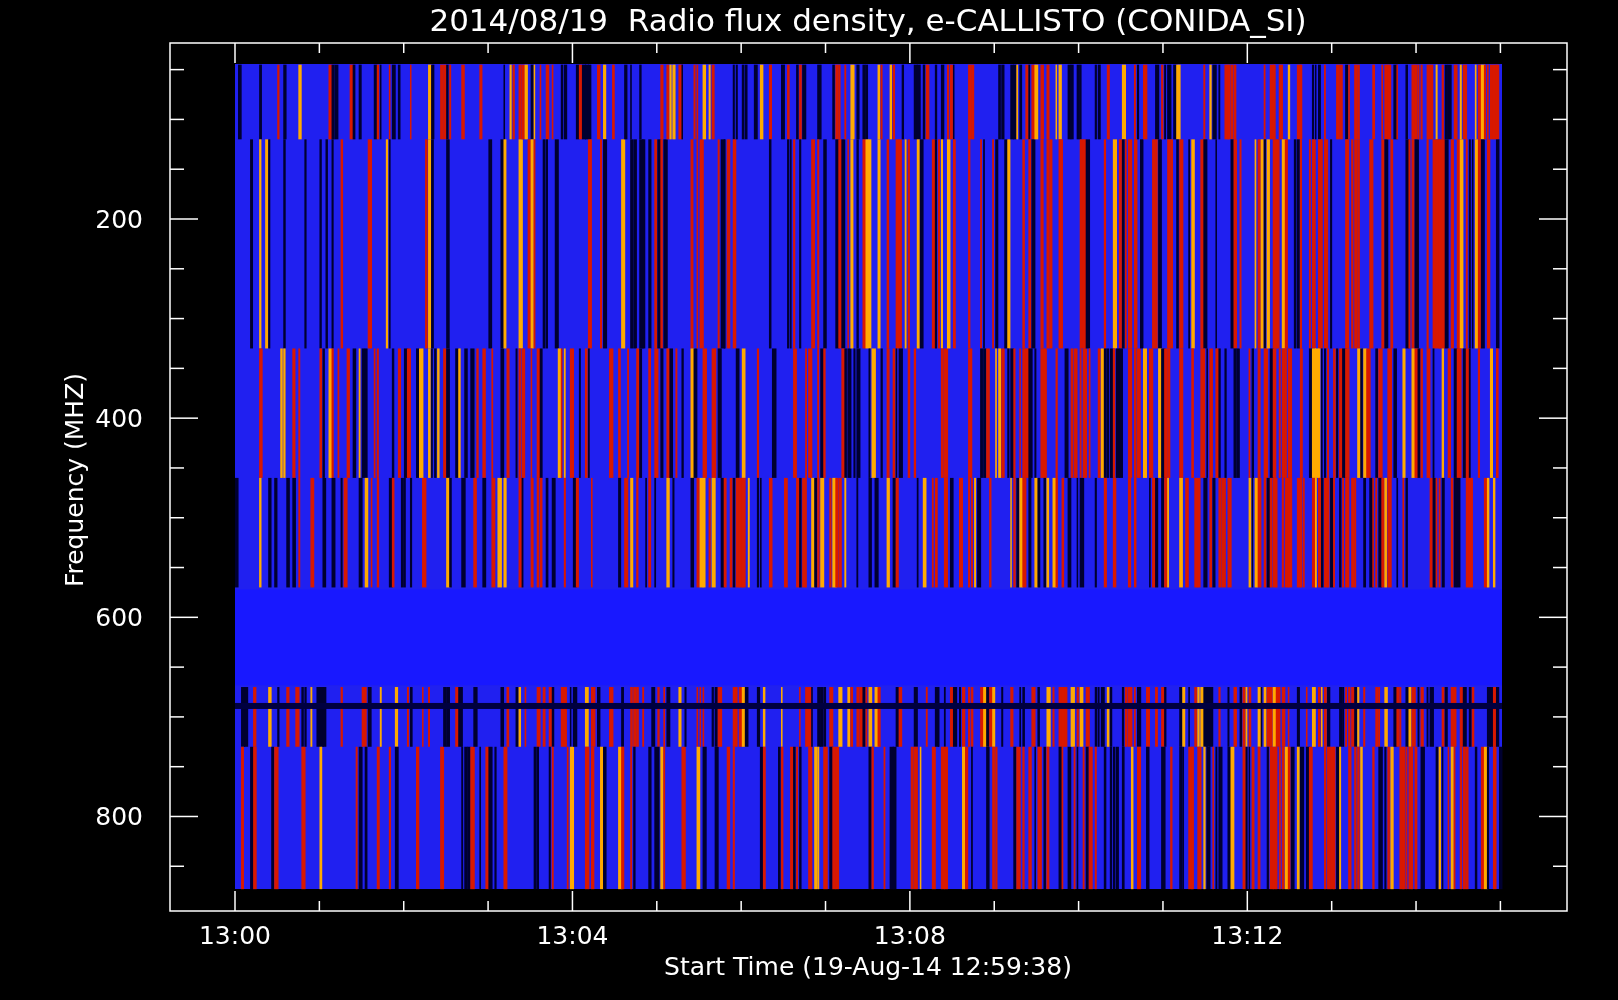 Image resolution: width=1618 pixels, height=1000 pixels. What do you see at coordinates (119, 219) in the screenshot?
I see `tick-label: 200` at bounding box center [119, 219].